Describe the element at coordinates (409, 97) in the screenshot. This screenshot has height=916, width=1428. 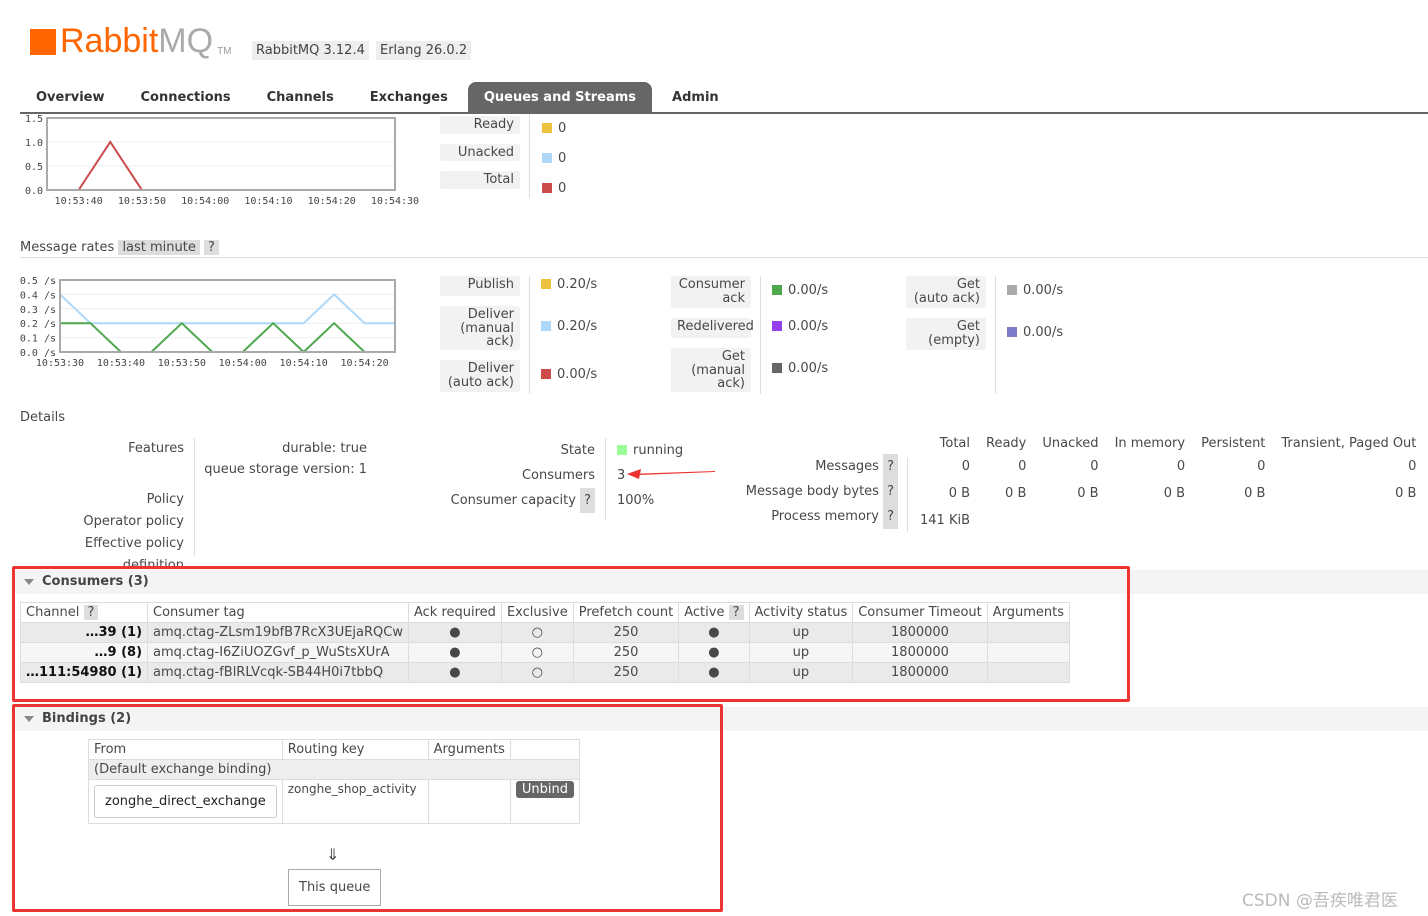
I see `tab-exchanges: Exchanges` at that location.